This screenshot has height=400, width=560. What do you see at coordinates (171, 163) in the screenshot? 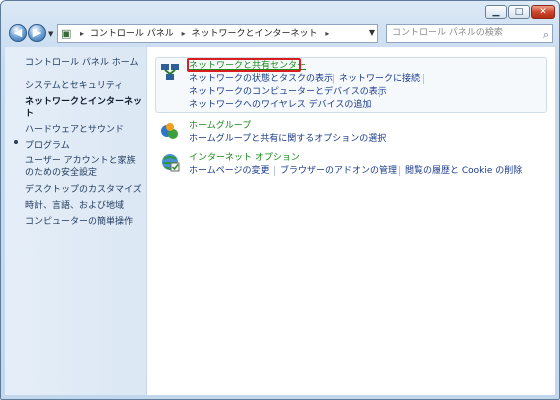
I see `internet-options-icon` at bounding box center [171, 163].